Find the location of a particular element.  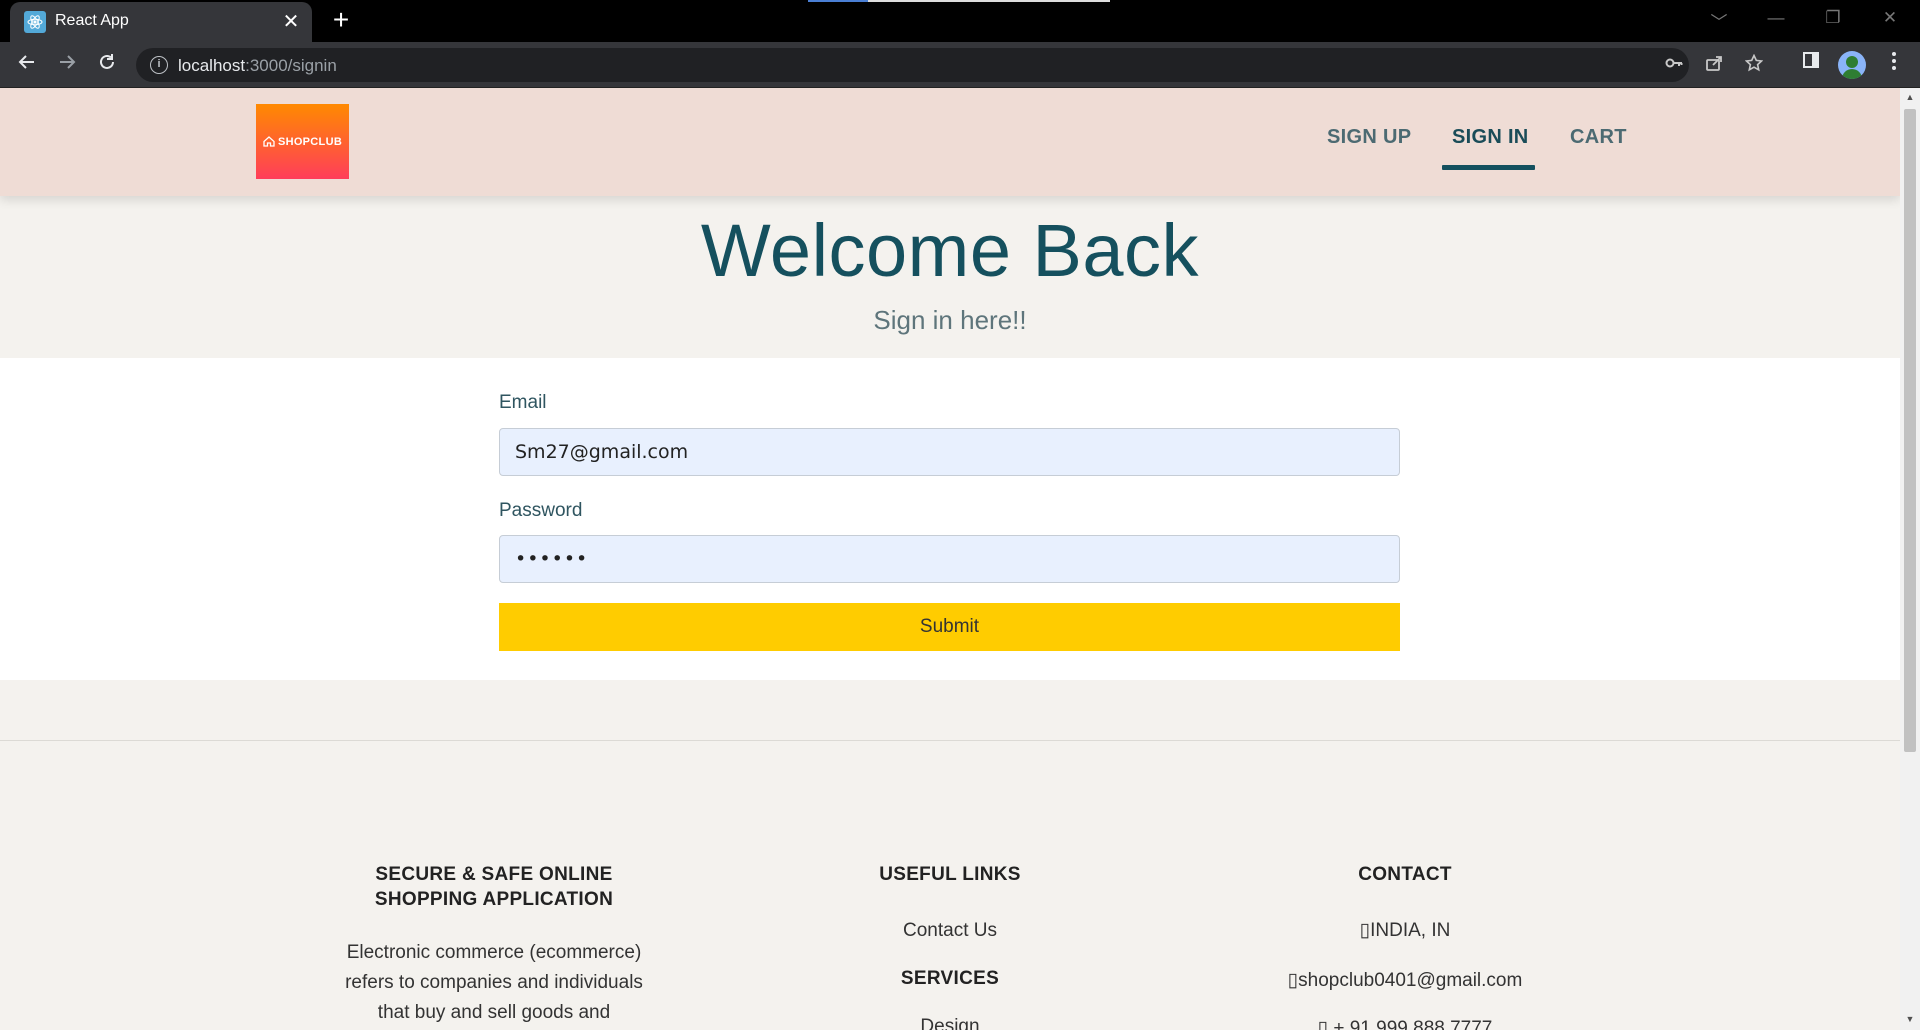

footer-contact-phone: ▯ + 91 999 888 7777 is located at coordinates (1405, 1022).